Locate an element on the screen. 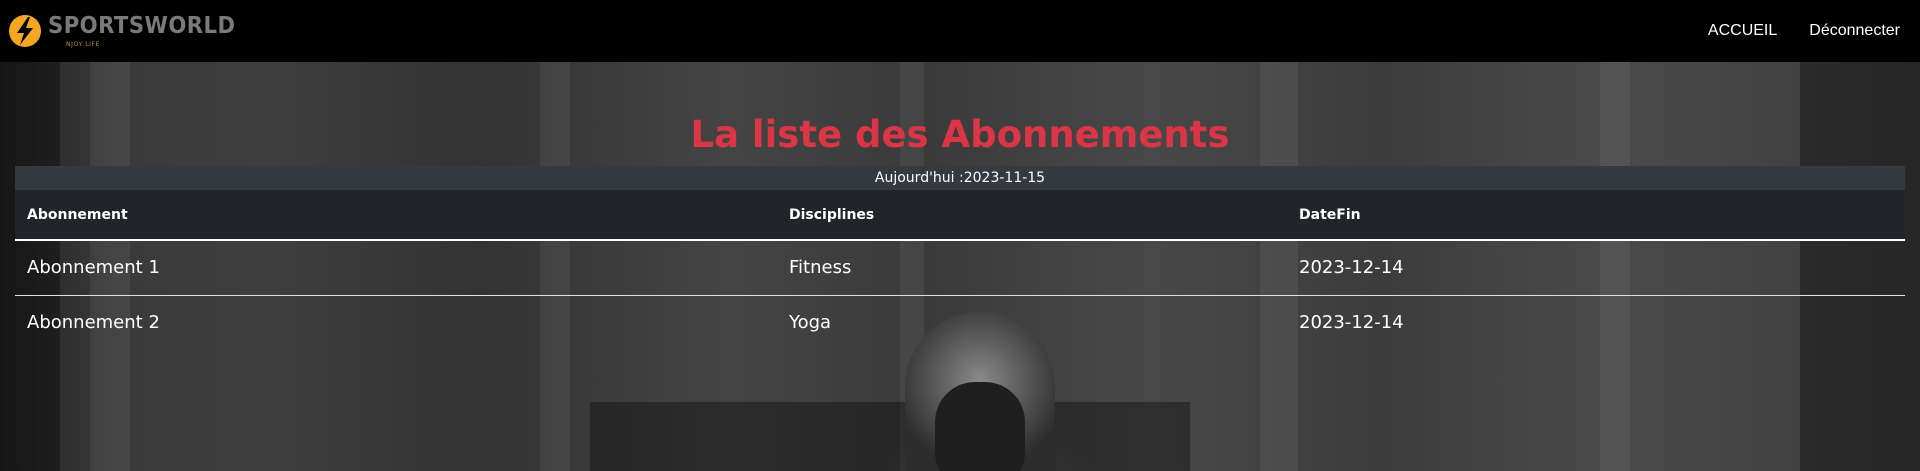  nav-link-deconnecter: Déconnecter is located at coordinates (1854, 31).